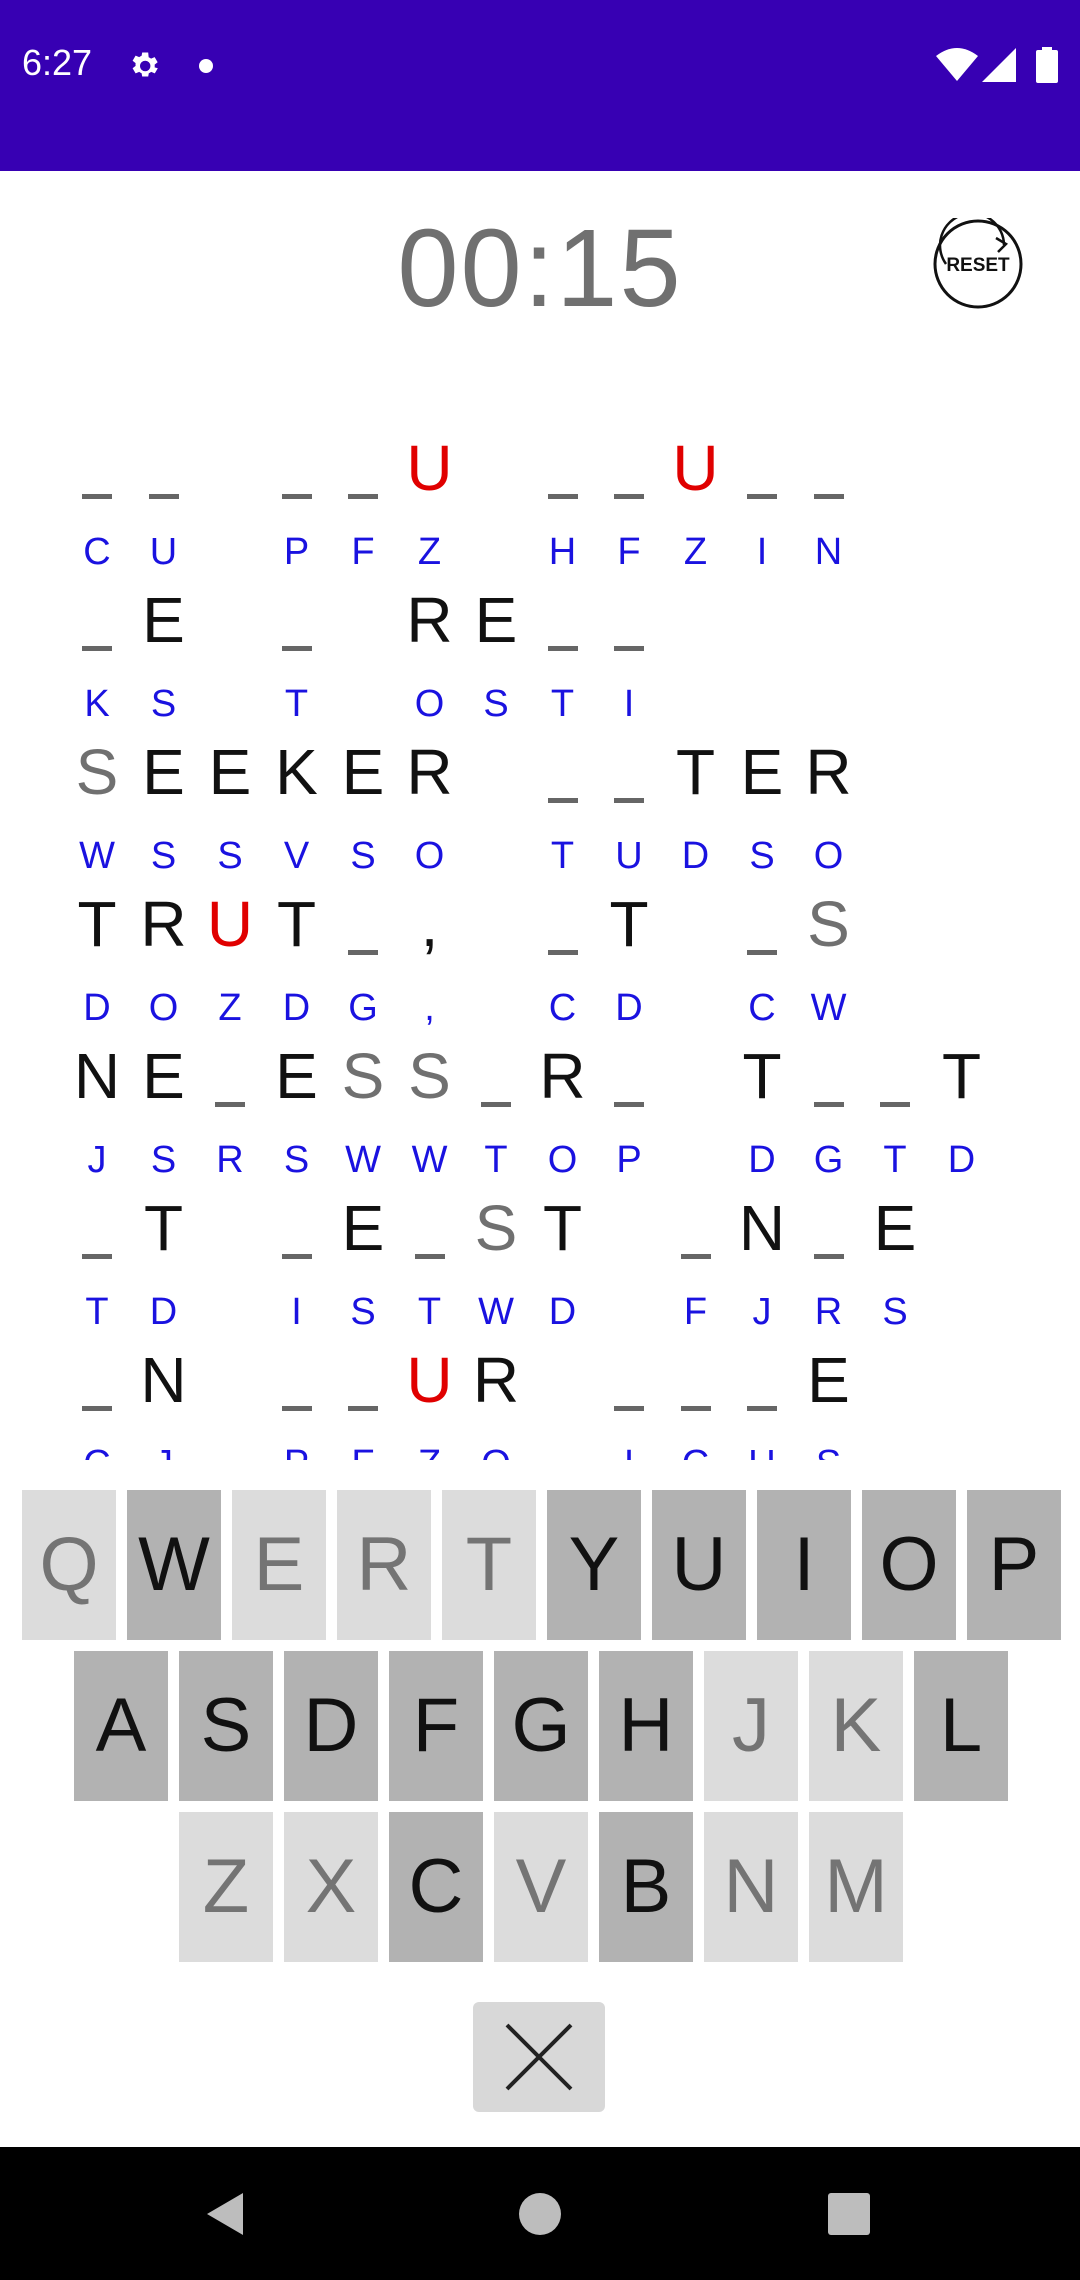 Image resolution: width=1080 pixels, height=2280 pixels. Describe the element at coordinates (69, 1565) in the screenshot. I see `key-q: Q` at that location.